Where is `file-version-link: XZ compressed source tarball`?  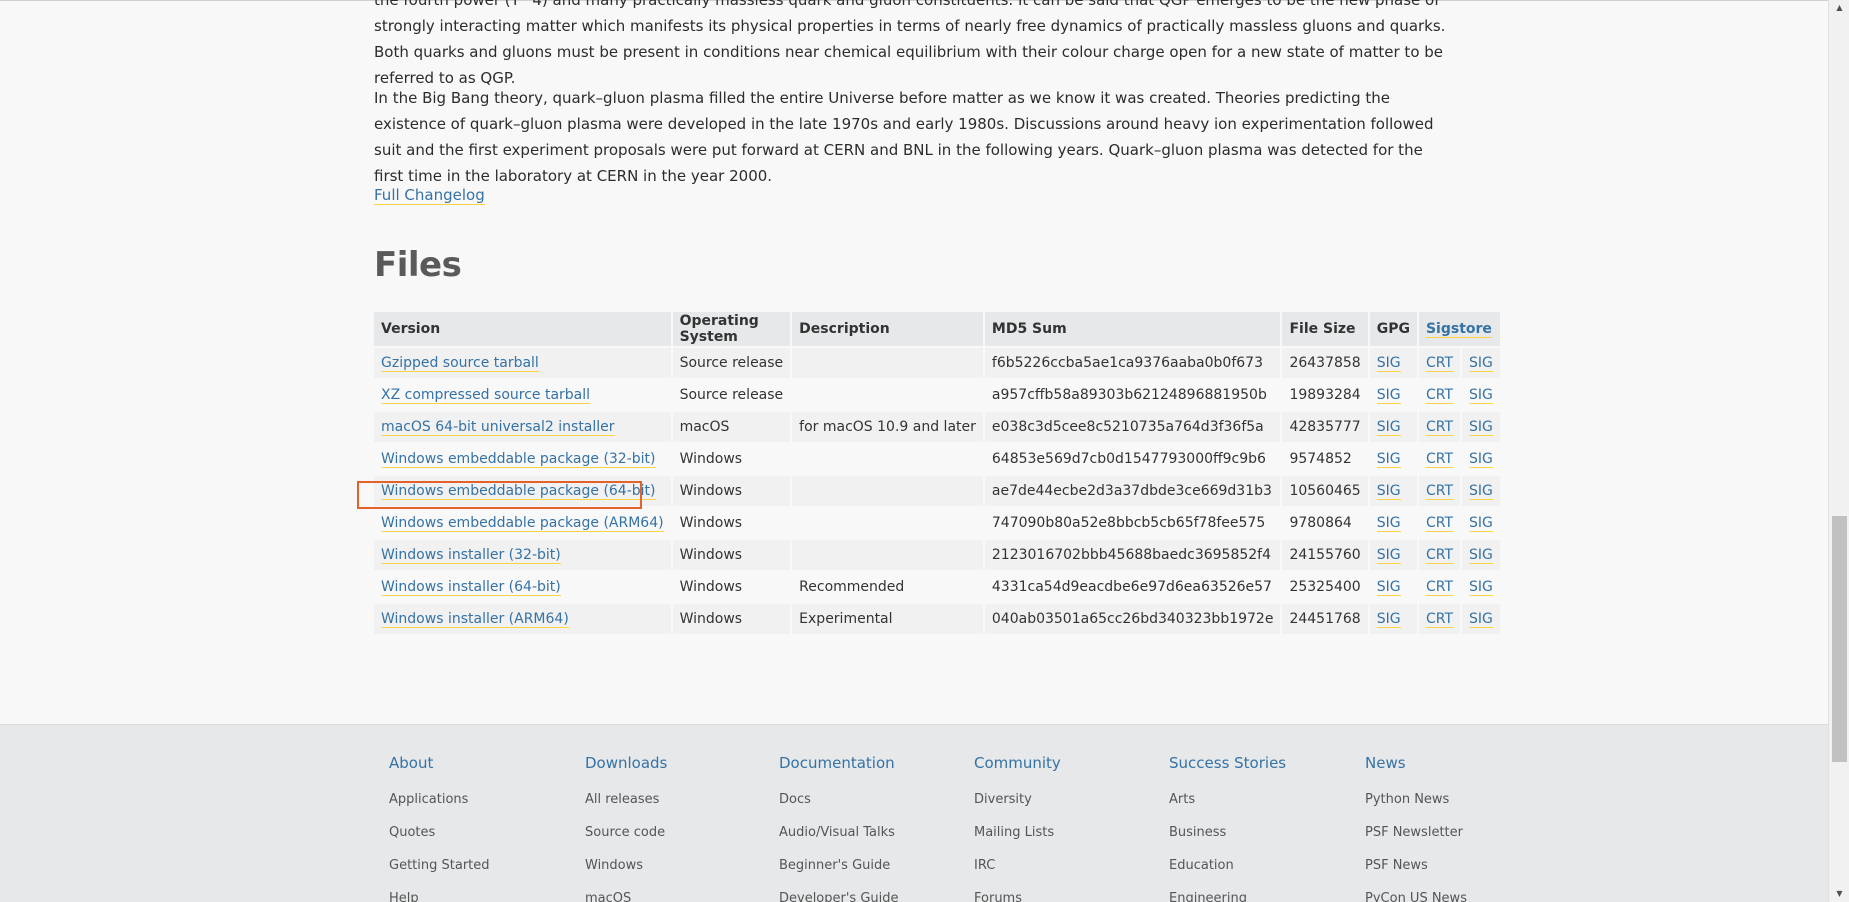 file-version-link: XZ compressed source tarball is located at coordinates (486, 395).